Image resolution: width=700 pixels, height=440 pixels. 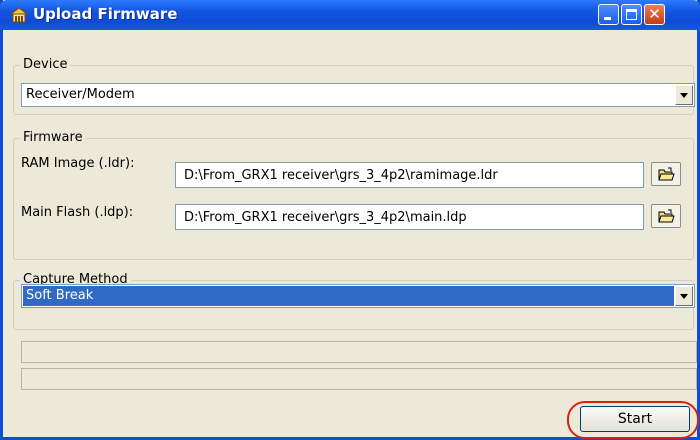 I want to click on maximize-icon, so click(x=631, y=14).